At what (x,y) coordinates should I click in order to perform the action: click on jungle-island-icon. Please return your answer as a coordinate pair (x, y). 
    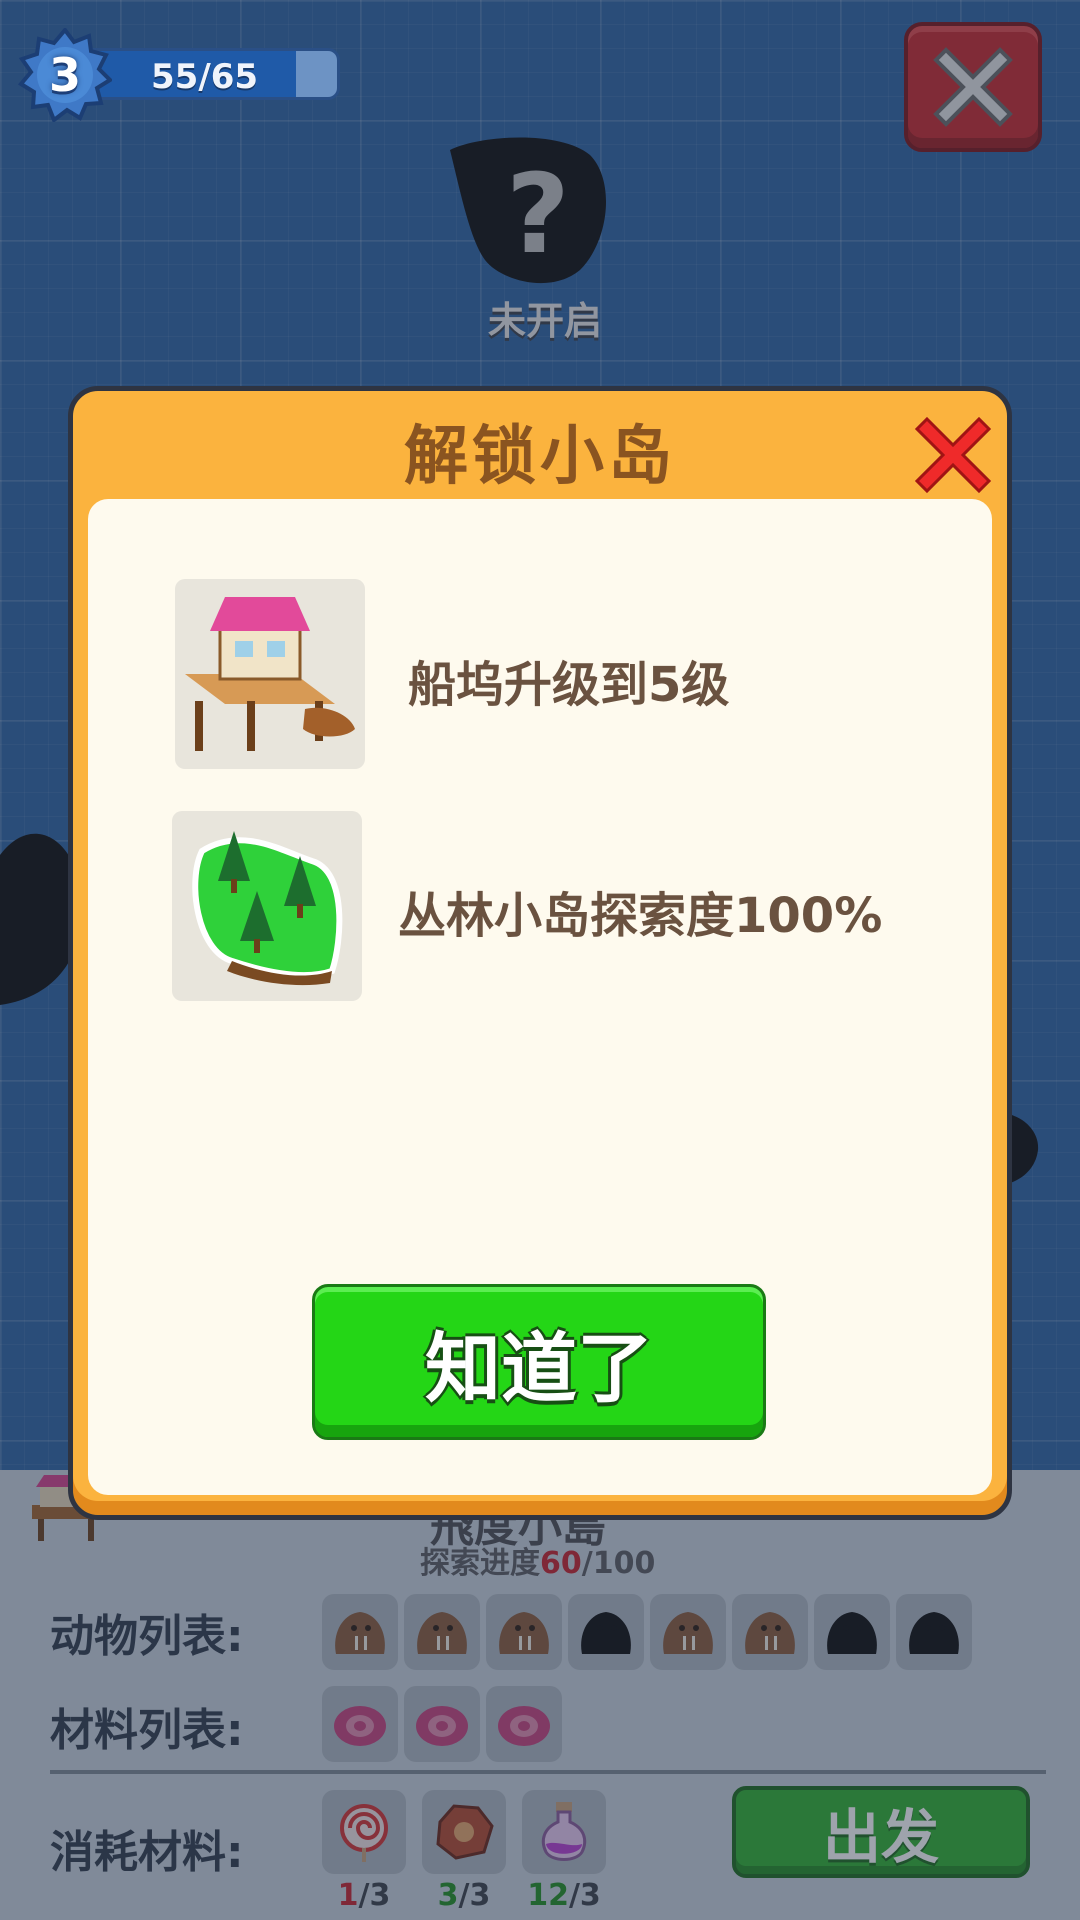
    Looking at the image, I should click on (267, 908).